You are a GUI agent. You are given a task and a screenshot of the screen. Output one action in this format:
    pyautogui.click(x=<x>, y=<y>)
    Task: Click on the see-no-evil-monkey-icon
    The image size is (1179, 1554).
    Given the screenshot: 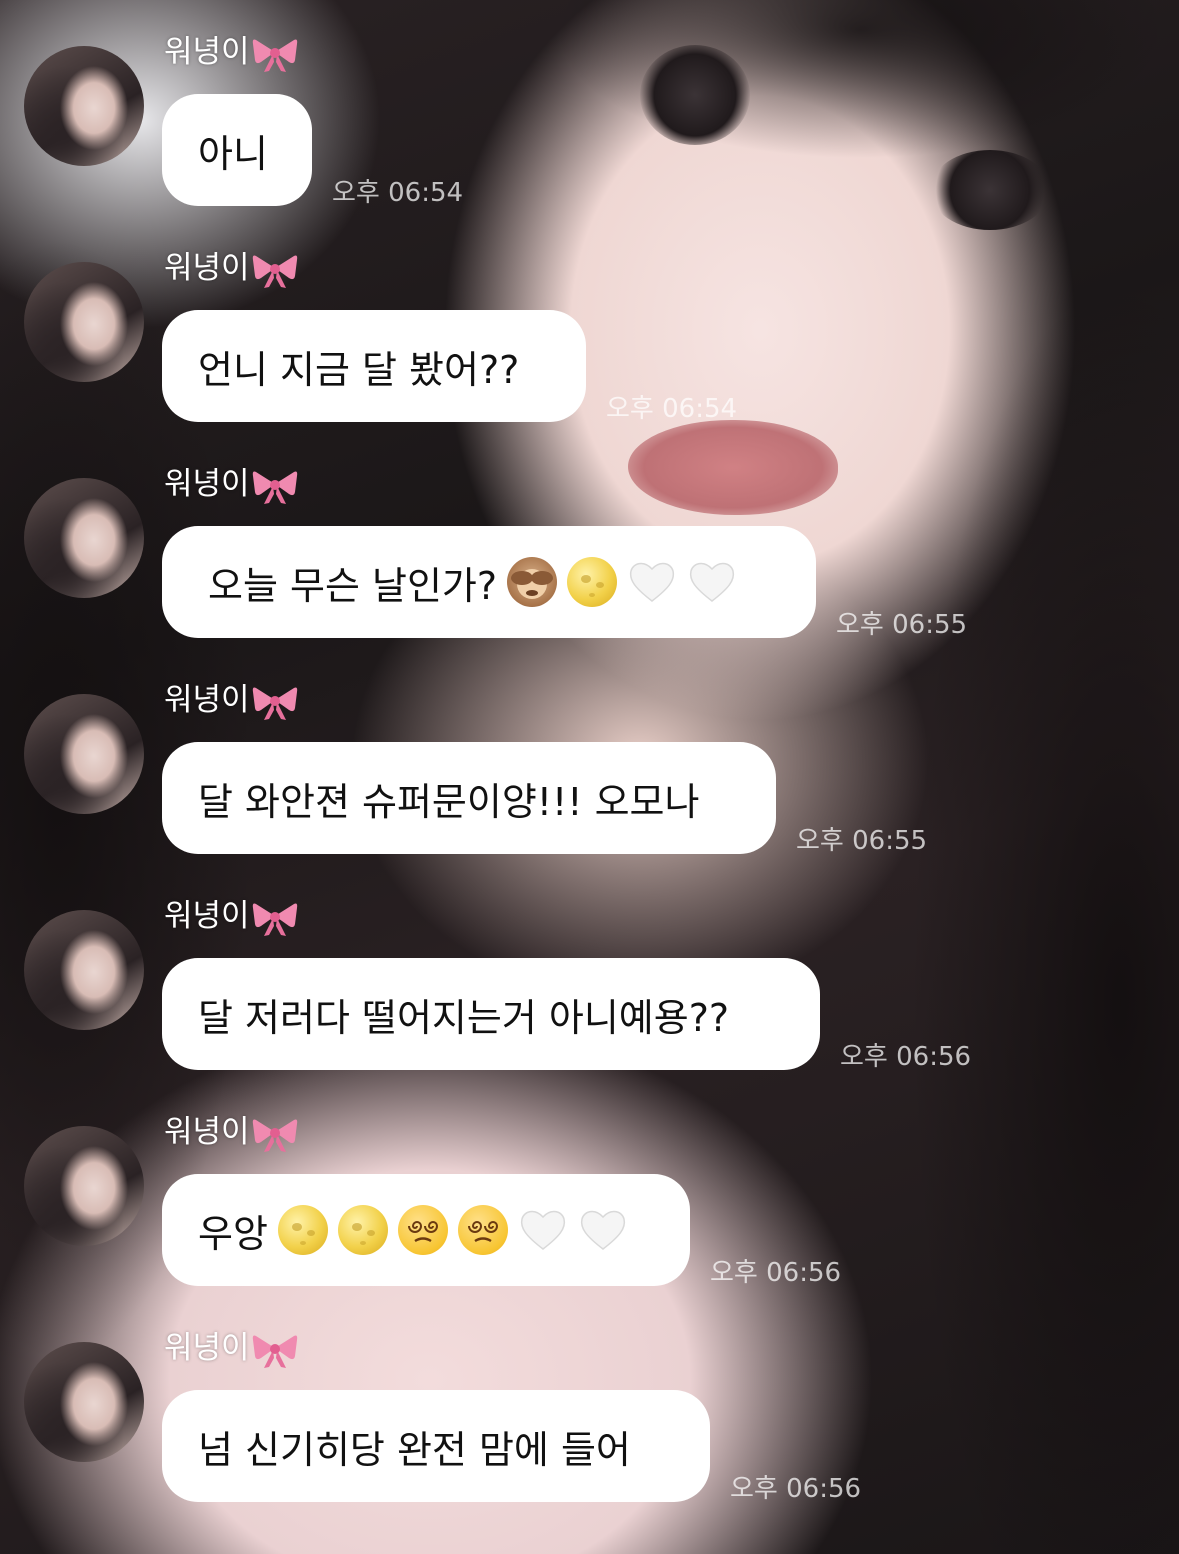 What is the action you would take?
    pyautogui.click(x=532, y=582)
    